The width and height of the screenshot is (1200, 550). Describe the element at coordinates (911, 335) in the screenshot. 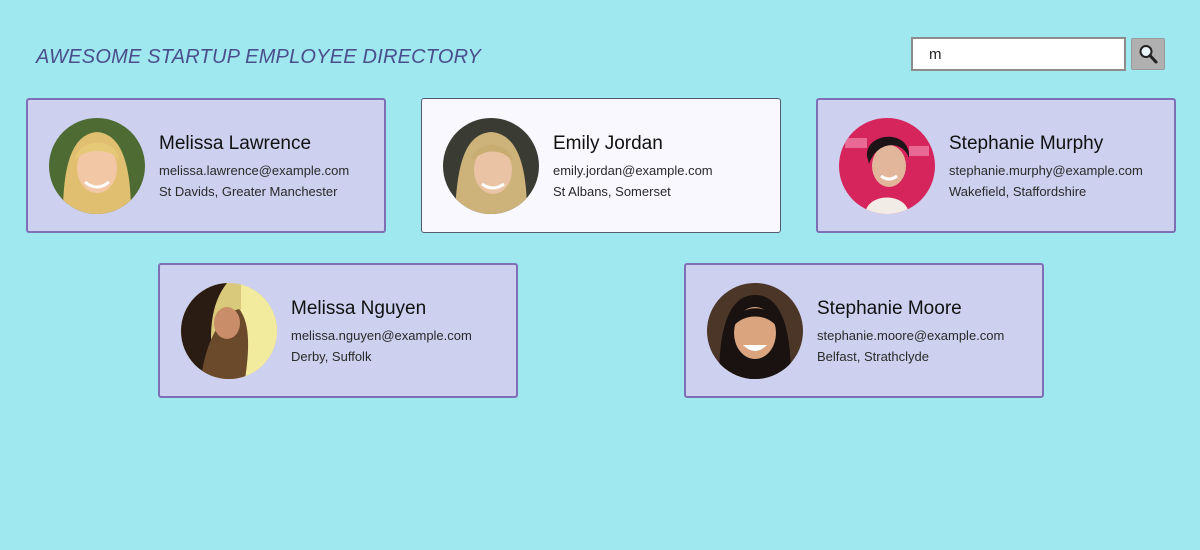

I see `employee-email: stephanie.moore@example.com` at that location.